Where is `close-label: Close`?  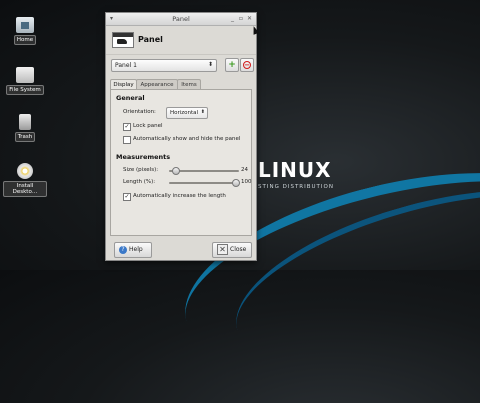 close-label: Close is located at coordinates (238, 249).